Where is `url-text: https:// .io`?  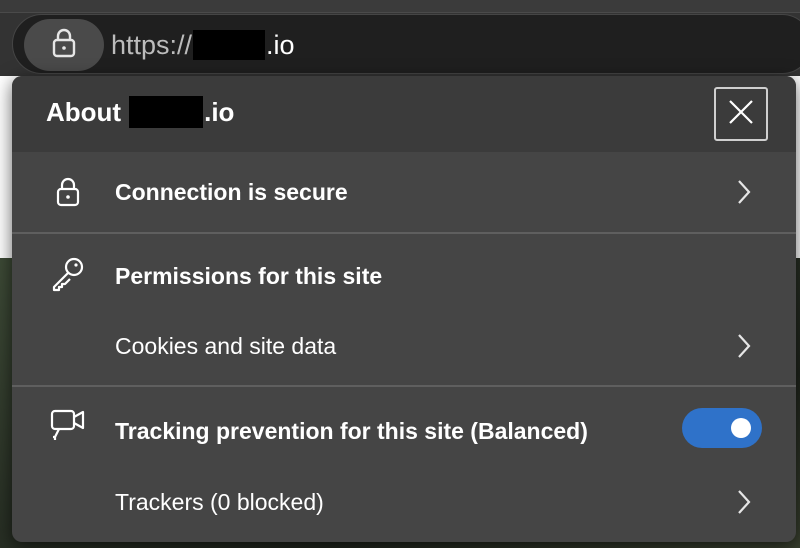
url-text: https:// .io is located at coordinates (203, 45).